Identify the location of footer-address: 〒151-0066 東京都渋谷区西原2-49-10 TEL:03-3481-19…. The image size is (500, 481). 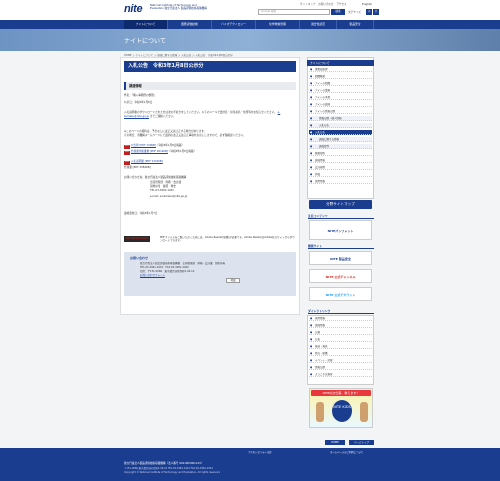
(168, 468).